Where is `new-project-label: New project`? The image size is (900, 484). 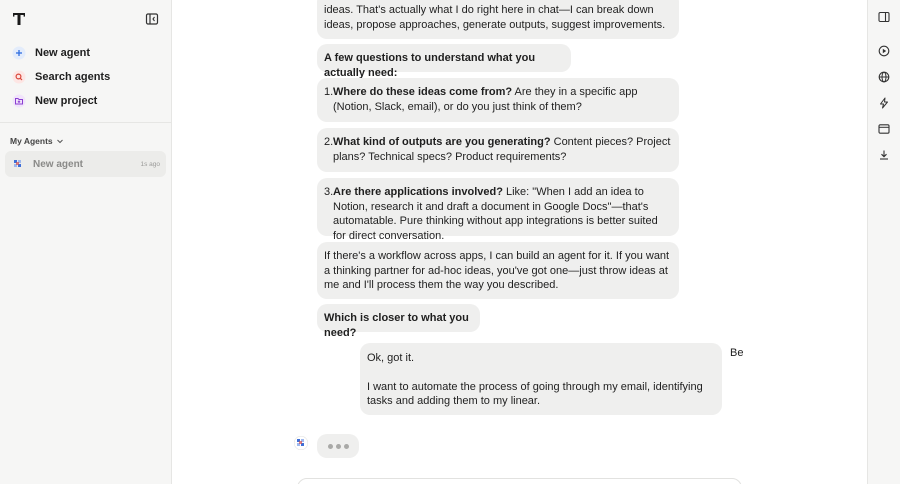
new-project-label: New project is located at coordinates (66, 101).